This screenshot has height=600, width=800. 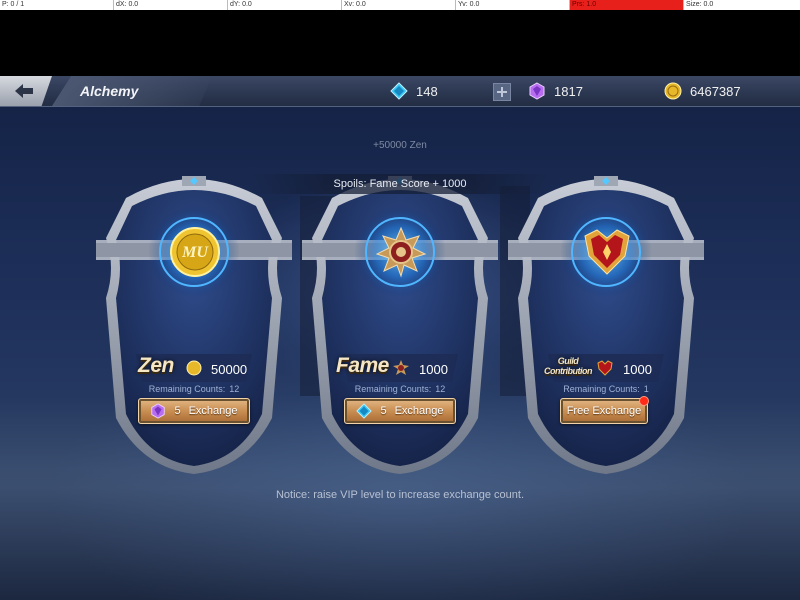 What do you see at coordinates (700, 4) in the screenshot?
I see `debug-size: Size: 0.0` at bounding box center [700, 4].